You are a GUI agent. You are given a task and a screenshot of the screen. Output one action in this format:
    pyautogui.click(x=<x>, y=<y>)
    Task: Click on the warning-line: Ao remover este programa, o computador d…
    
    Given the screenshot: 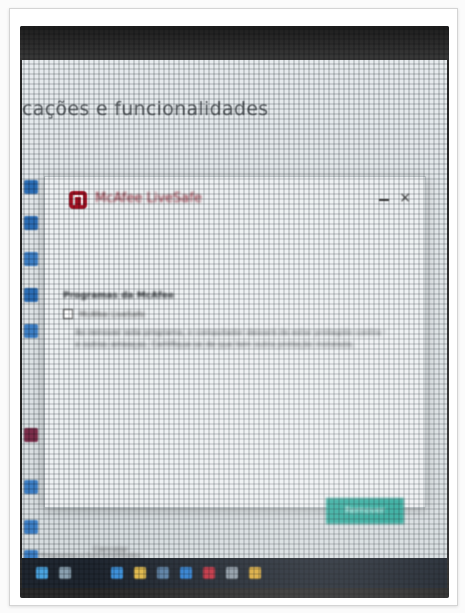 What is the action you would take?
    pyautogui.click(x=230, y=332)
    